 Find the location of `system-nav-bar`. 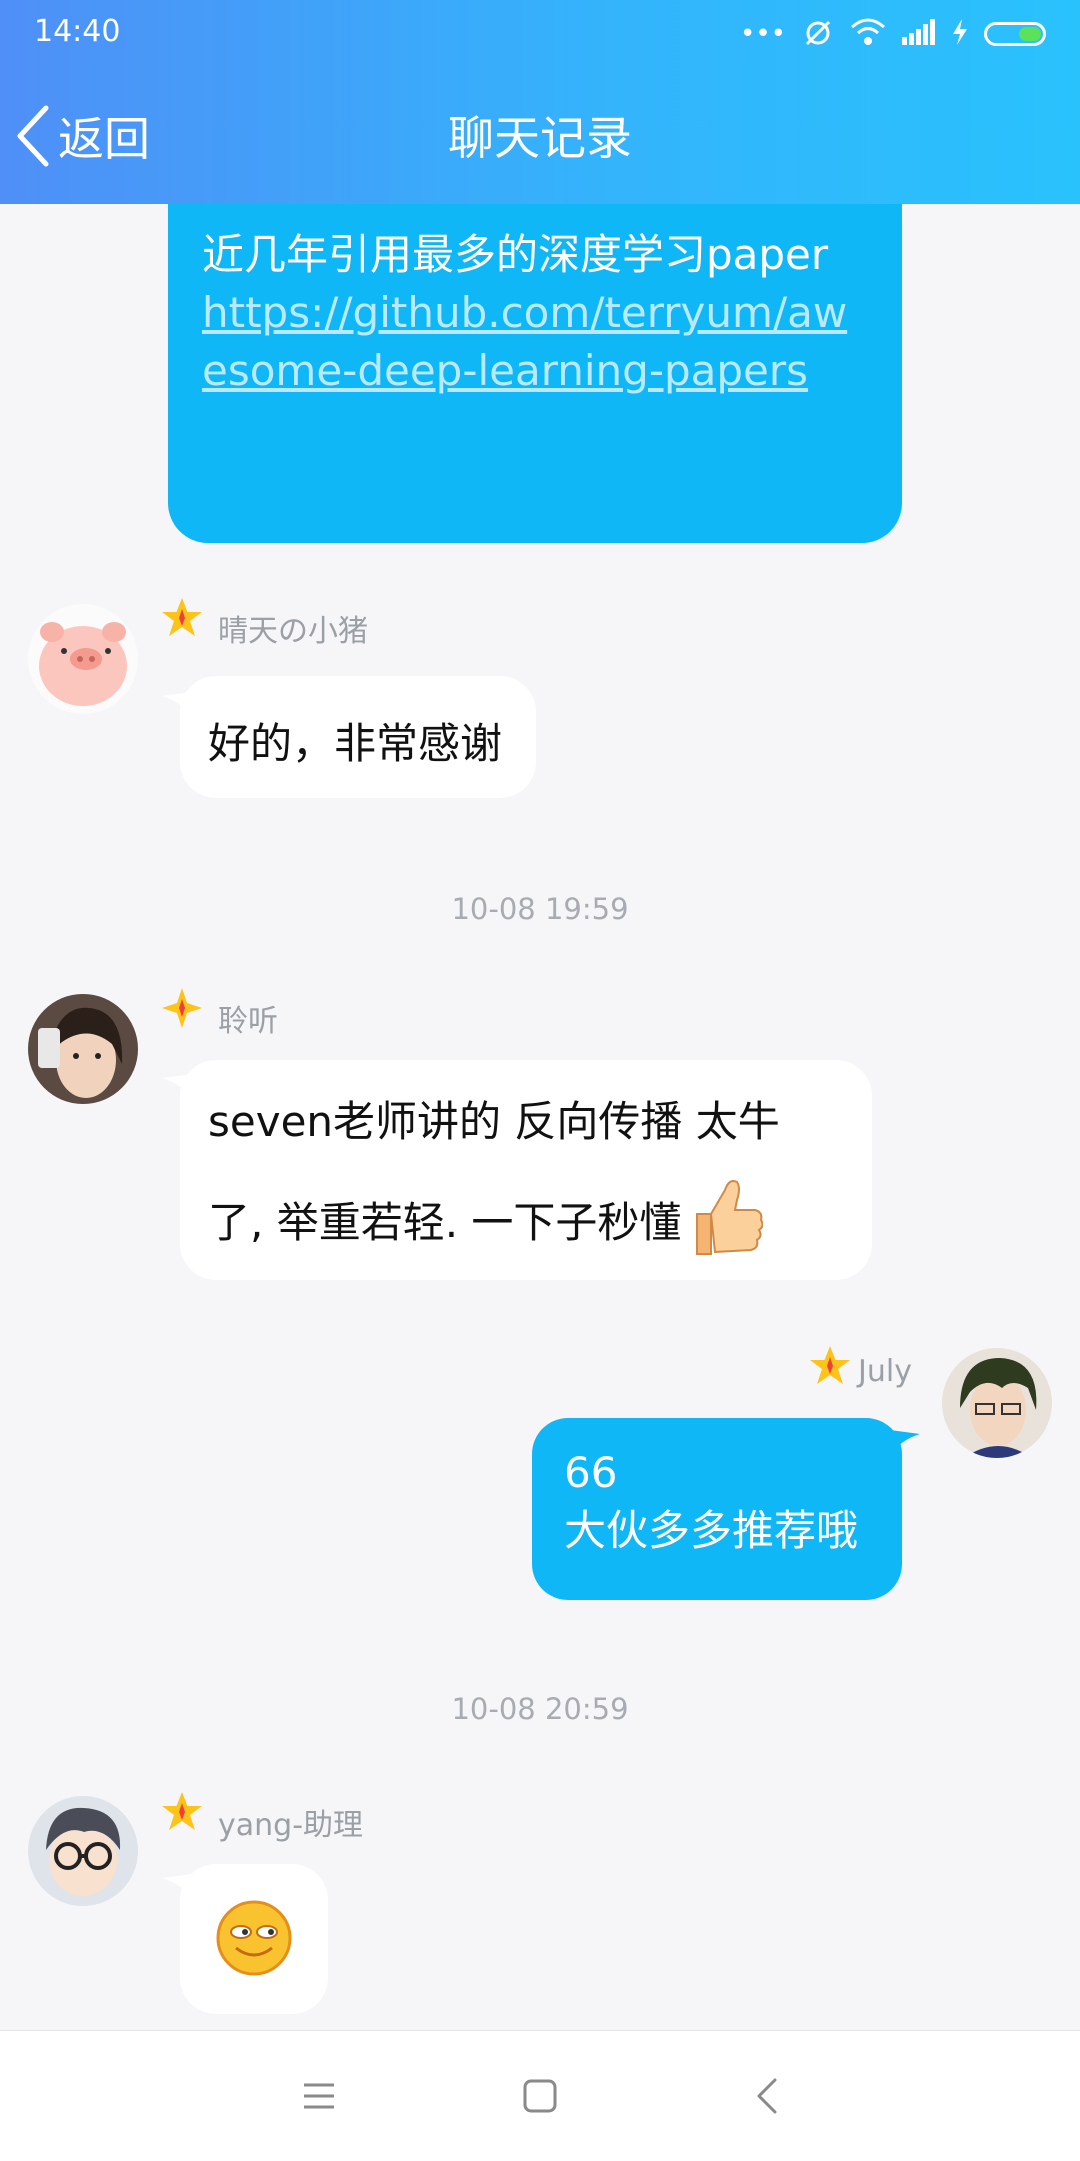

system-nav-bar is located at coordinates (540, 2095).